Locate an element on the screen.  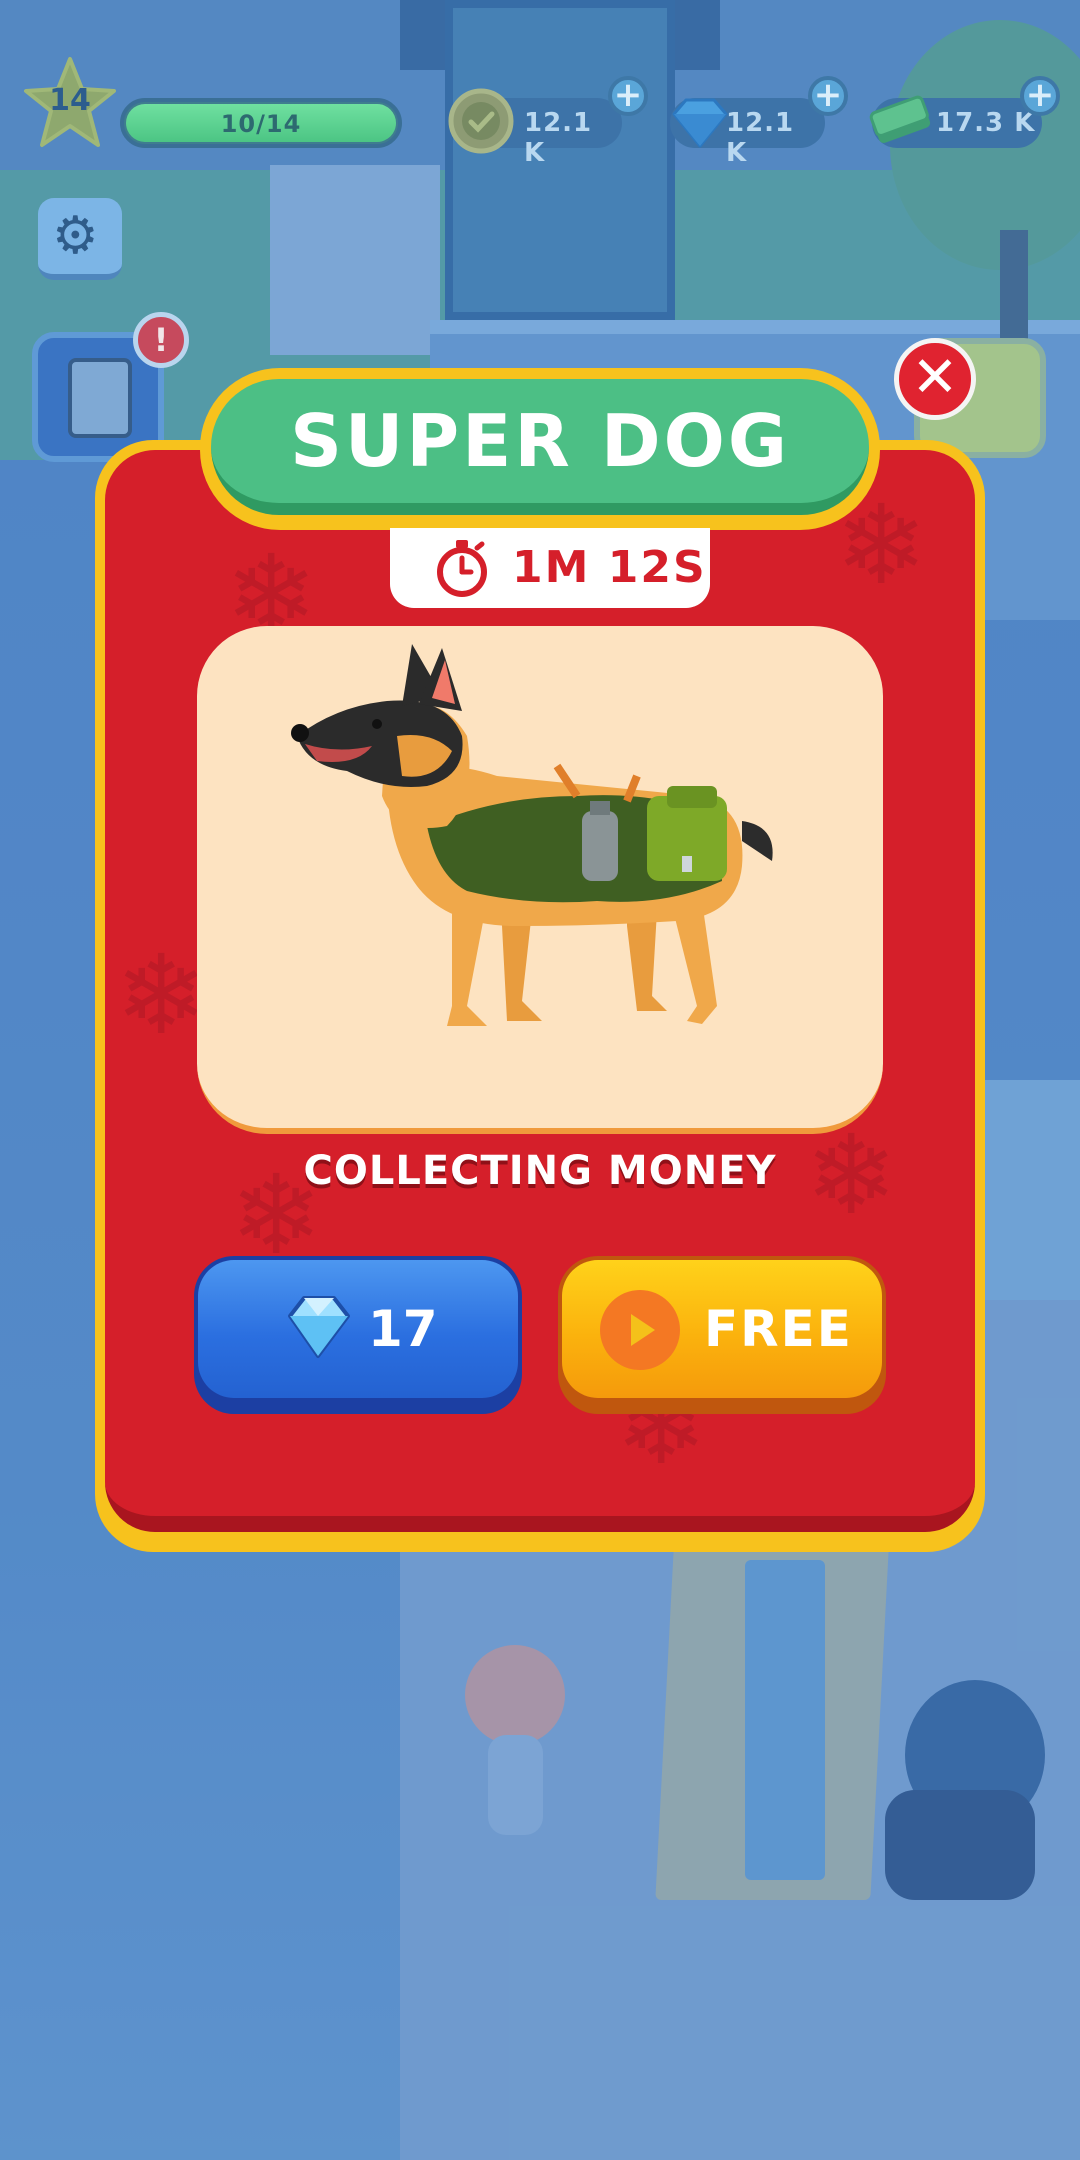
cash-value: 17.3 K is located at coordinates (986, 123).